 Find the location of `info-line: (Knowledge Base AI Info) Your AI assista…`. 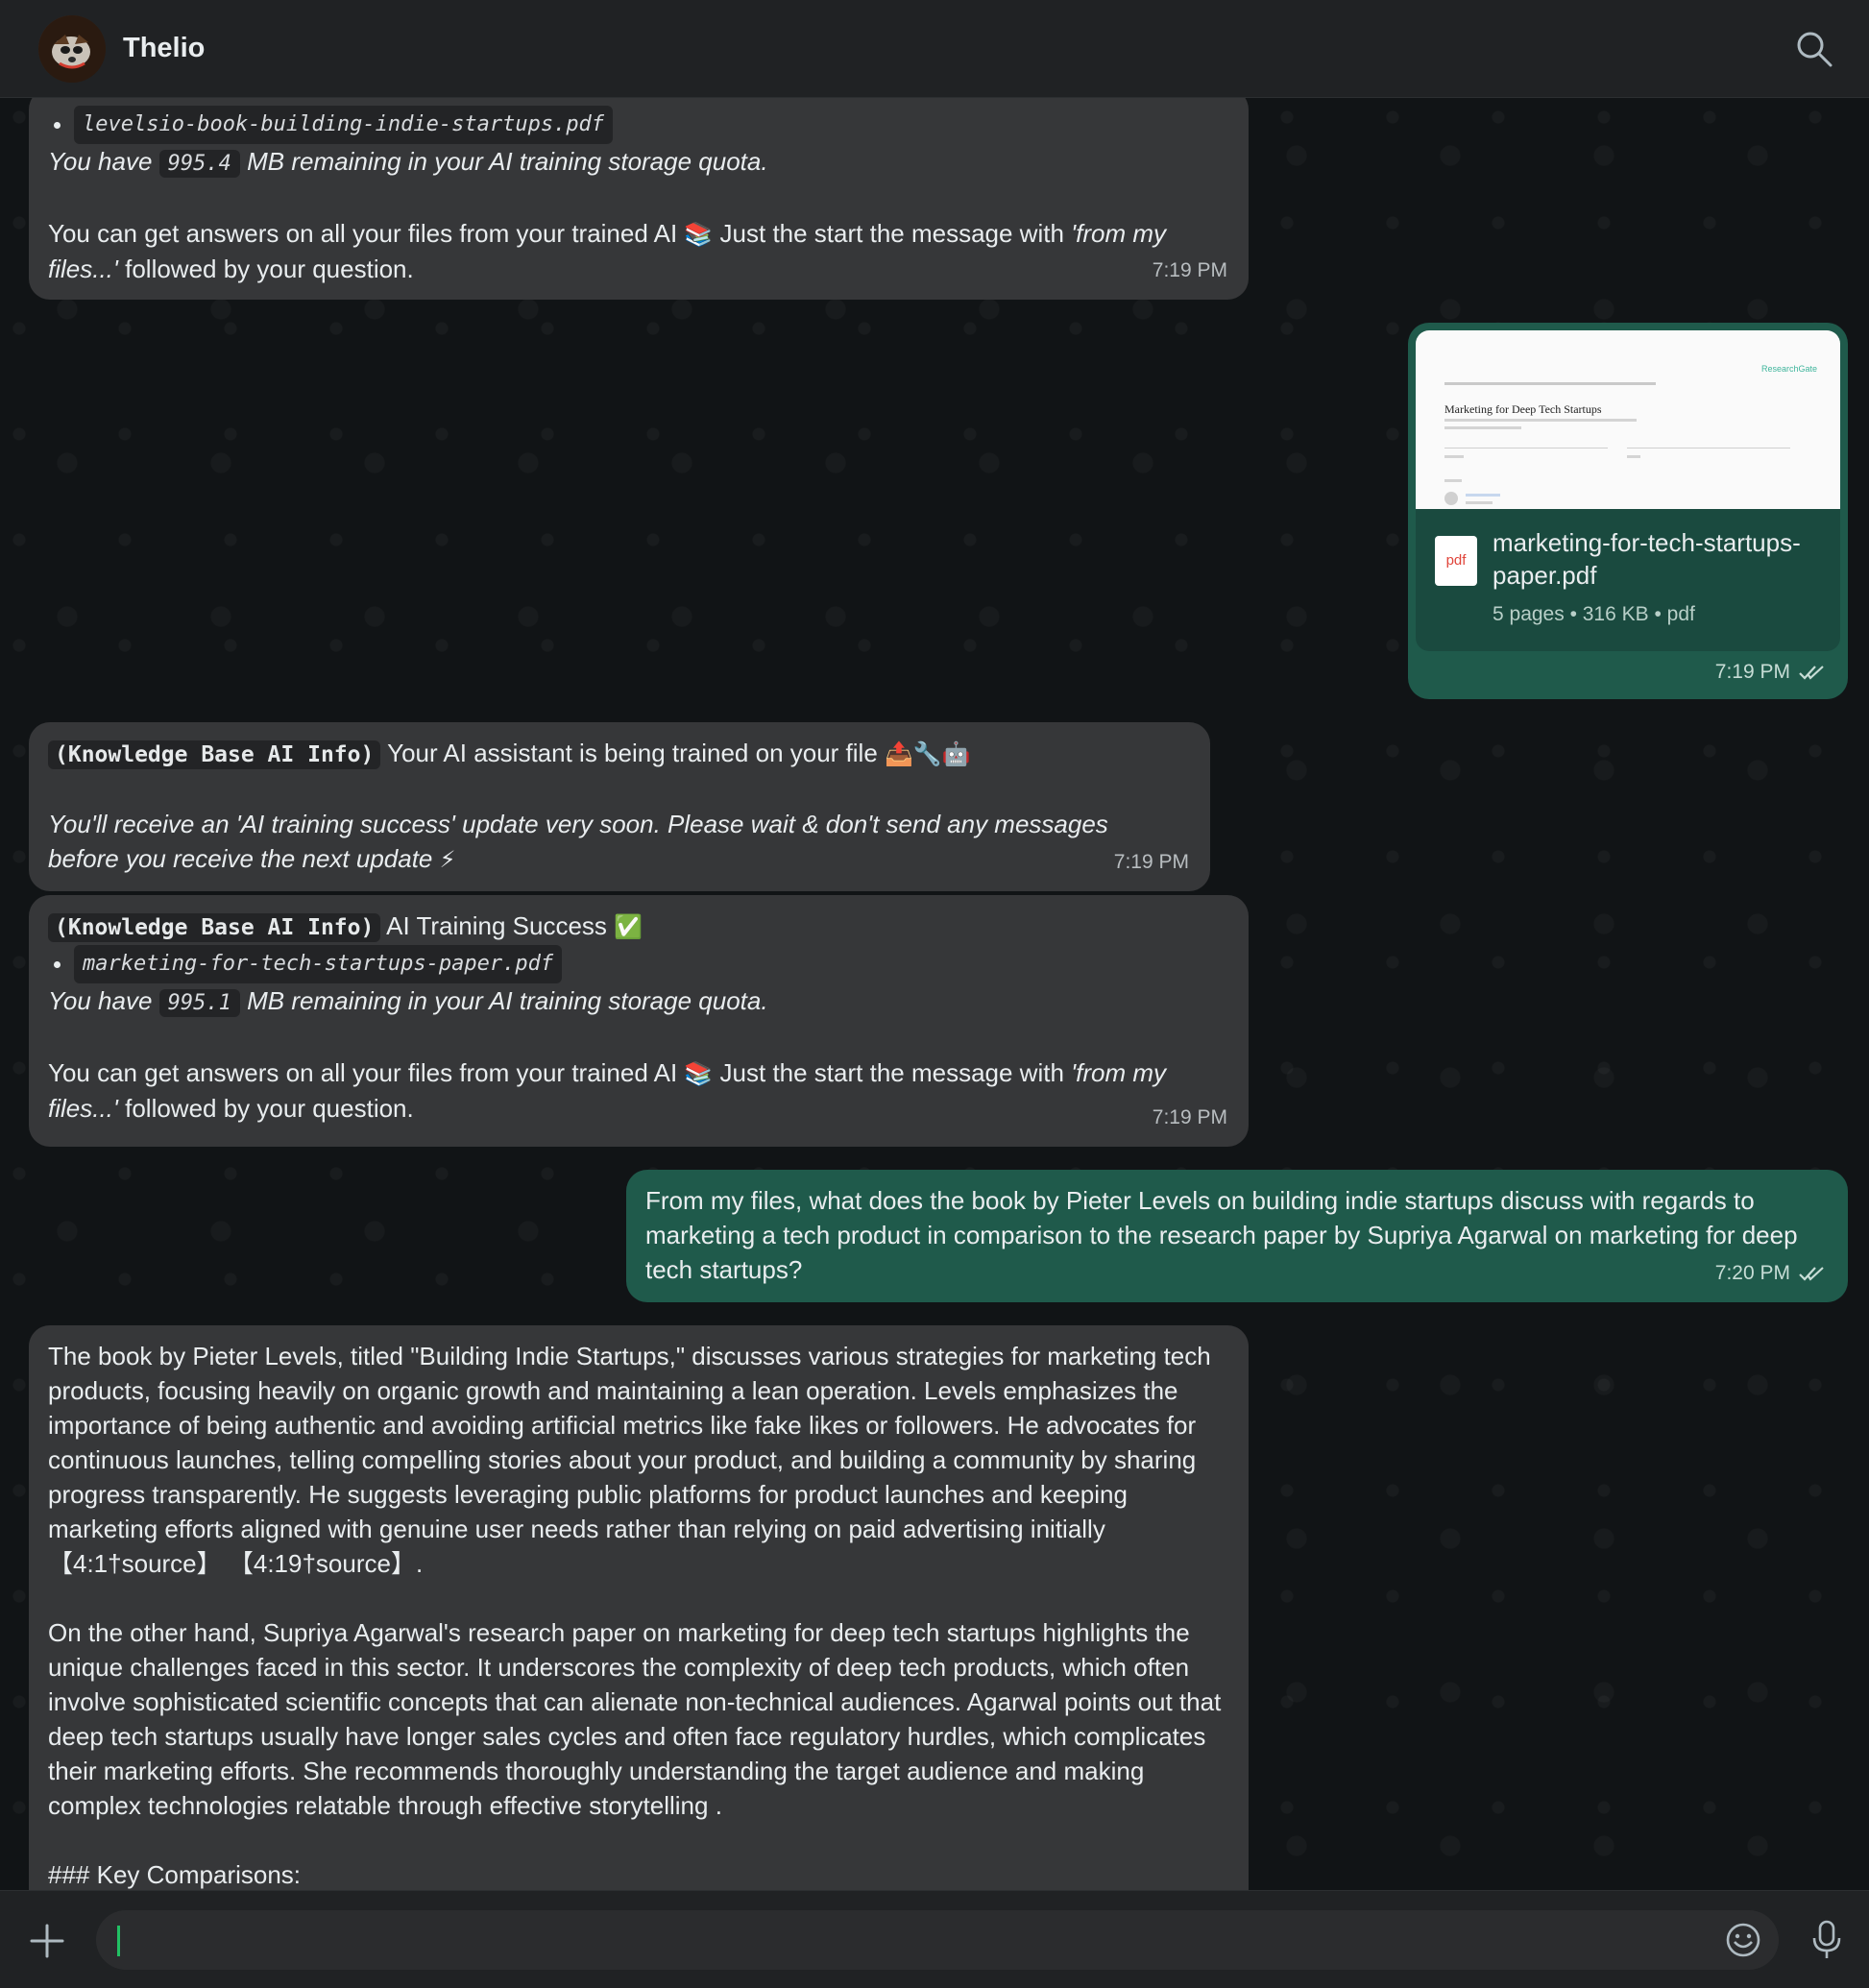

info-line: (Knowledge Base AI Info) Your AI assista… is located at coordinates (619, 754).